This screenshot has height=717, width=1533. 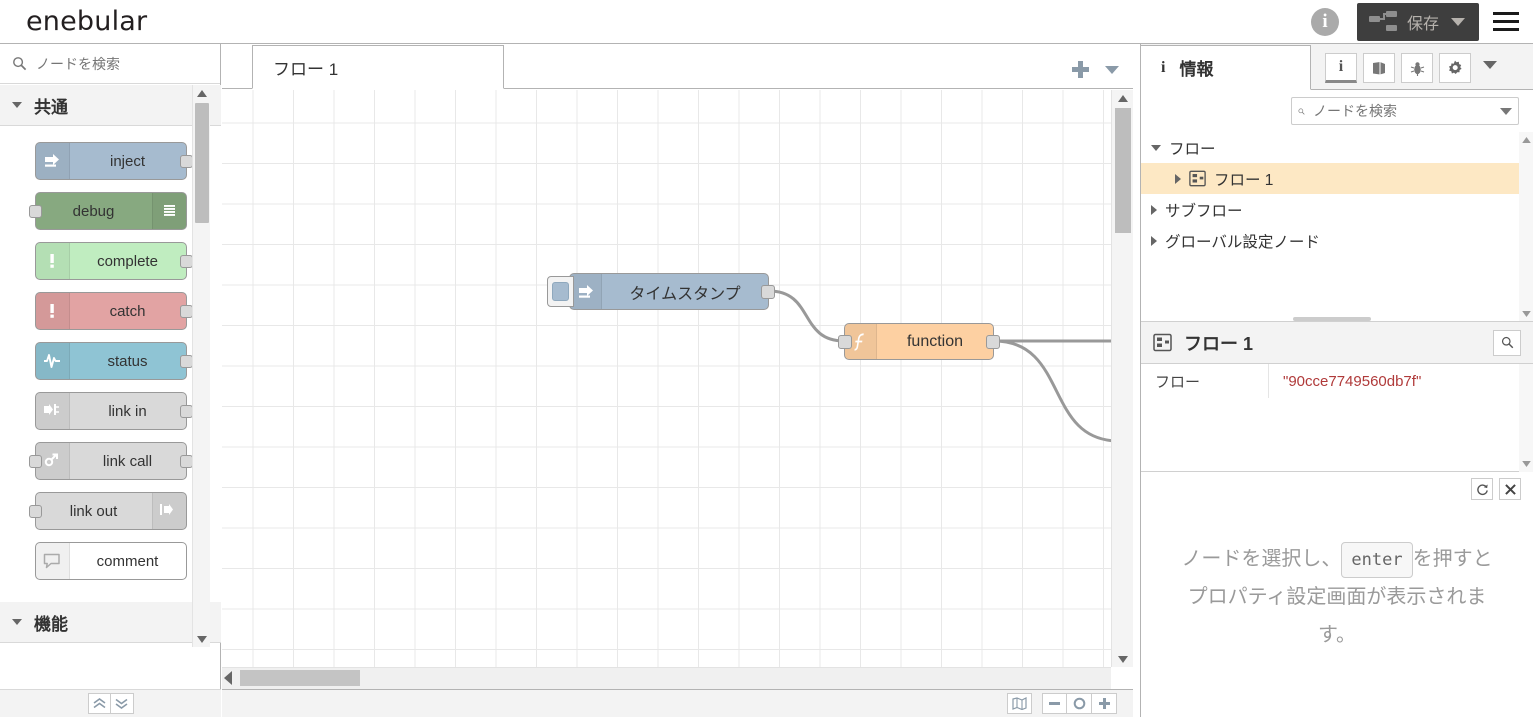 I want to click on flow-node-icon-slot, so click(x=586, y=291).